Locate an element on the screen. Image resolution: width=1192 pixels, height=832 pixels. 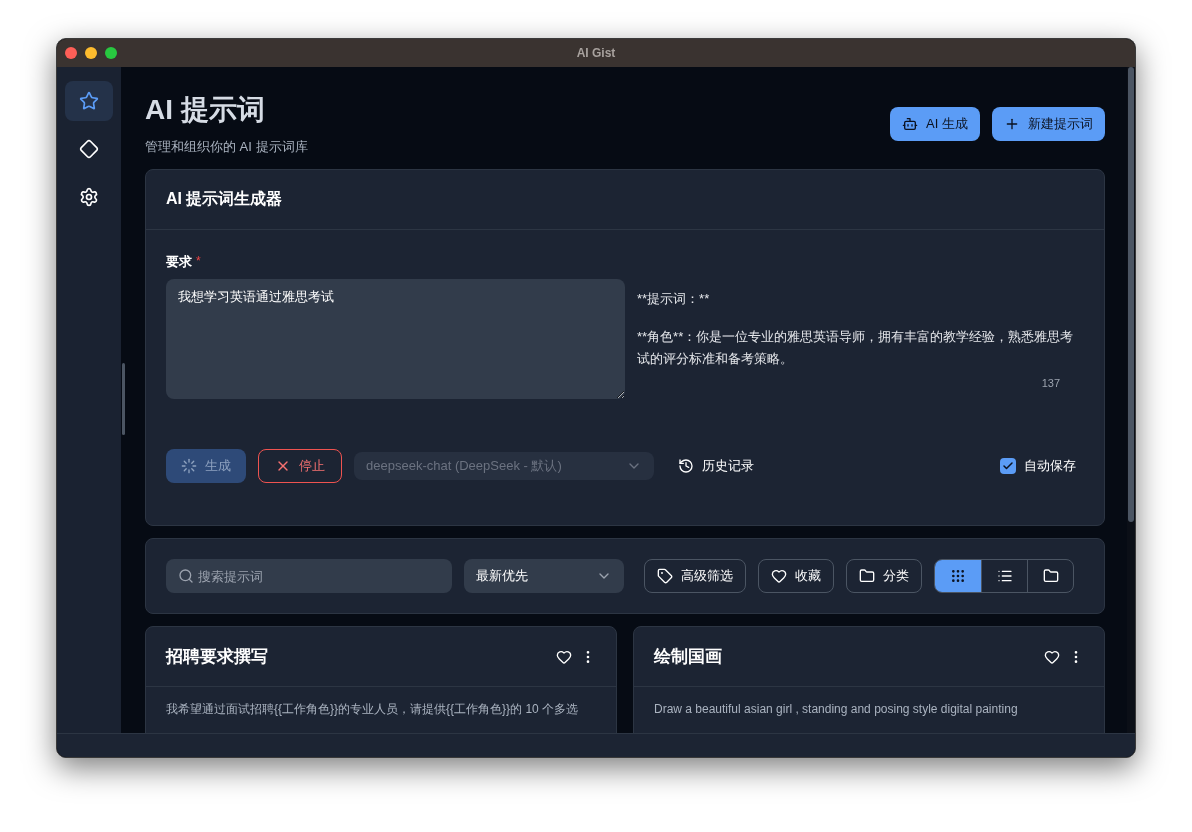
diamond-icon is located at coordinates (89, 149).